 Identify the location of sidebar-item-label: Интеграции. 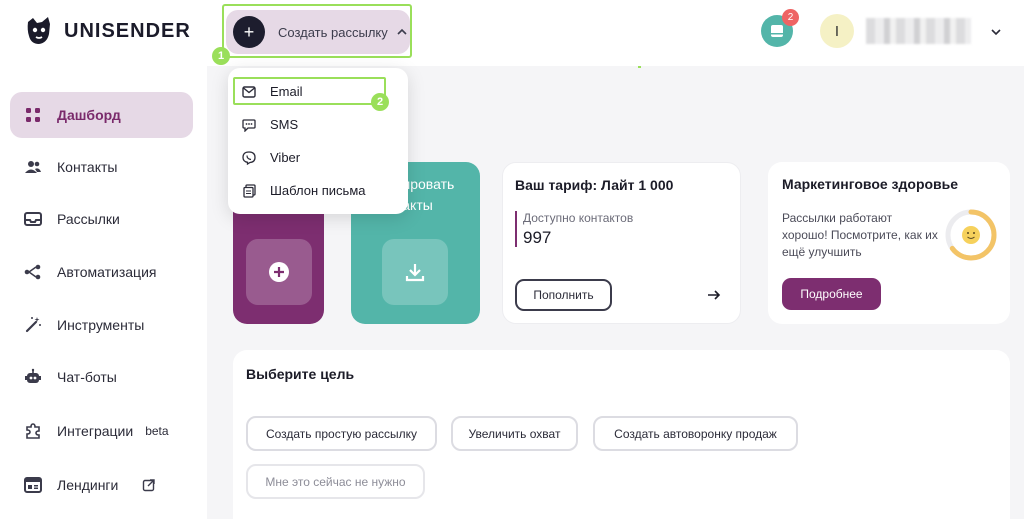
(95, 431).